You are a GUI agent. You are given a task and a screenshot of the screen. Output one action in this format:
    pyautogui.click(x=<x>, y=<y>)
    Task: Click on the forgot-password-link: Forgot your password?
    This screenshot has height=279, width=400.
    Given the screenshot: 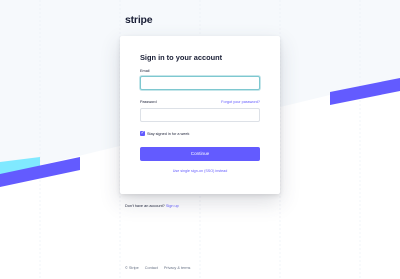 What is the action you would take?
    pyautogui.click(x=240, y=102)
    